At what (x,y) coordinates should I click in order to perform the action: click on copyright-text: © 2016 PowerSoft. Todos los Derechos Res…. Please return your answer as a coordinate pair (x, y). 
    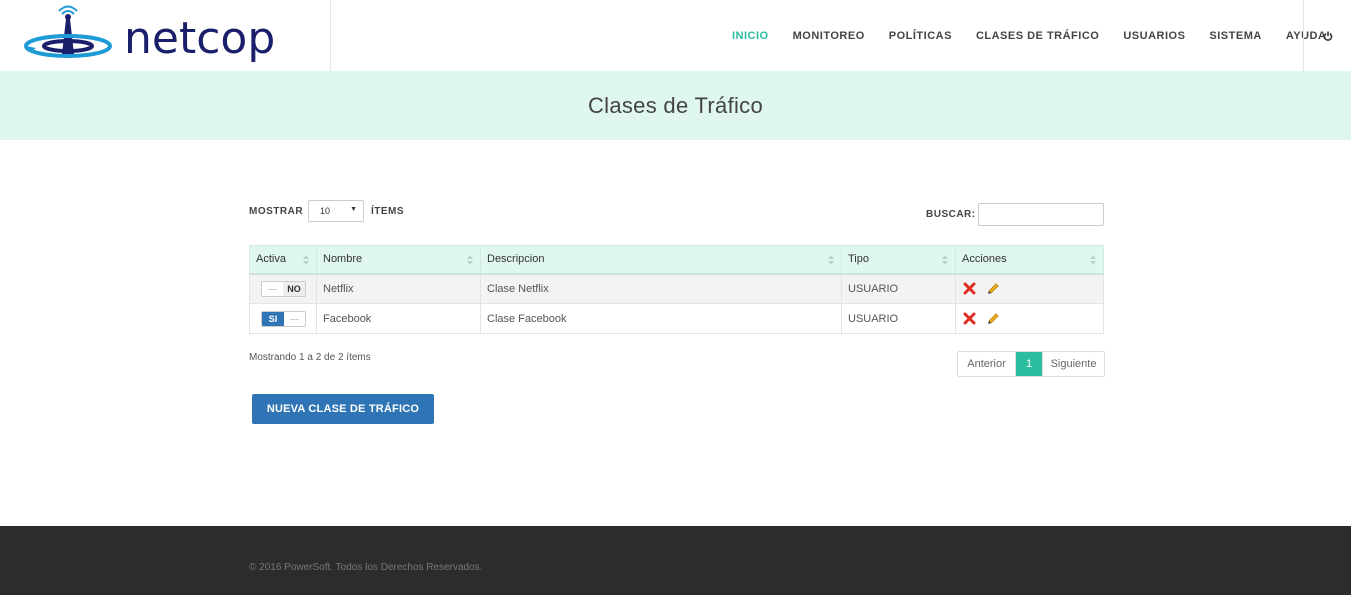
    Looking at the image, I should click on (366, 567).